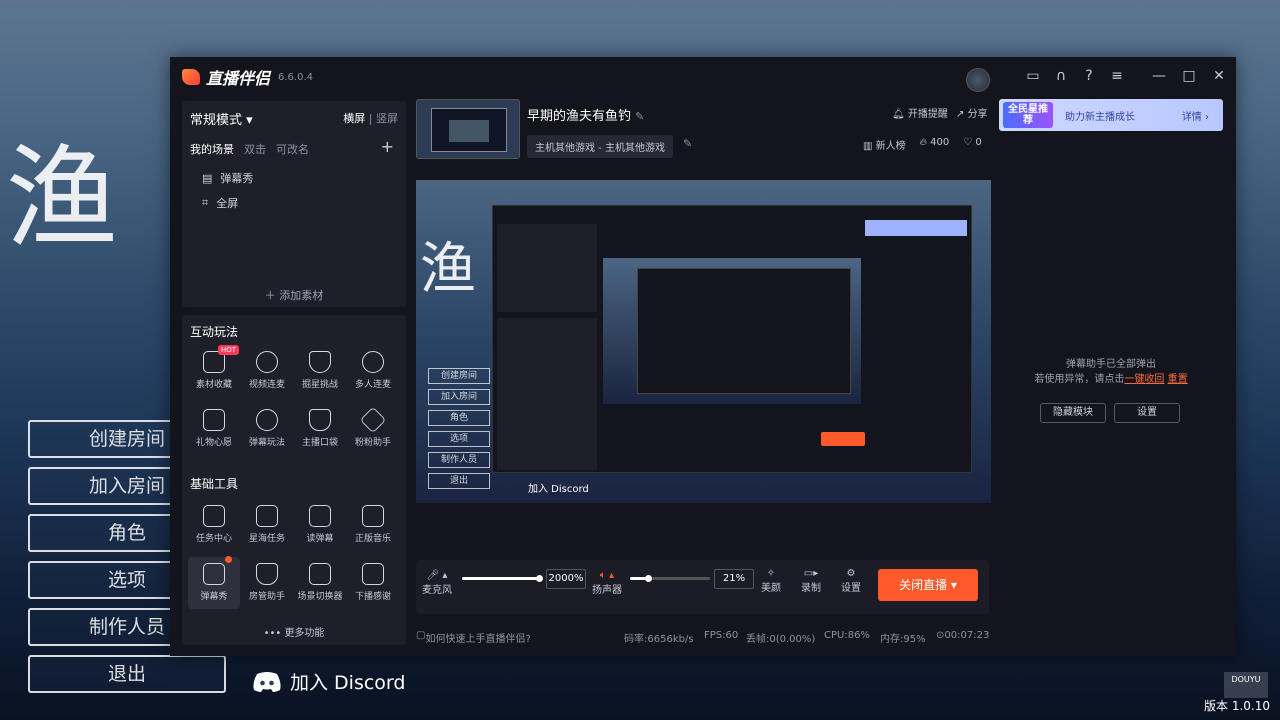 The image size is (1280, 720). I want to click on cpu-usage: CPU:86%, so click(847, 635).